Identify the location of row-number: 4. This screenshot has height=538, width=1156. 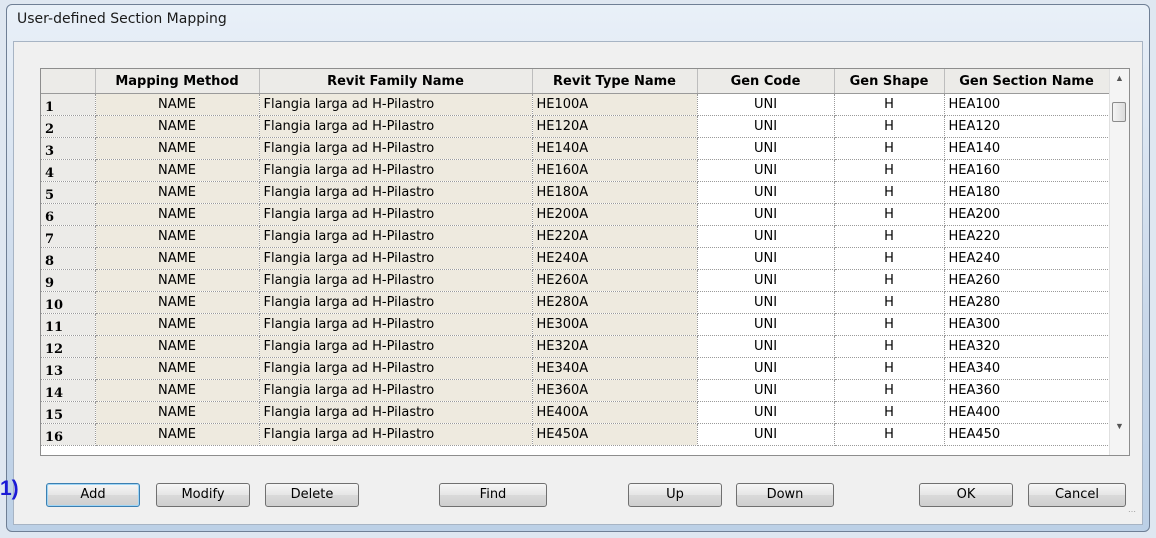
(68, 170).